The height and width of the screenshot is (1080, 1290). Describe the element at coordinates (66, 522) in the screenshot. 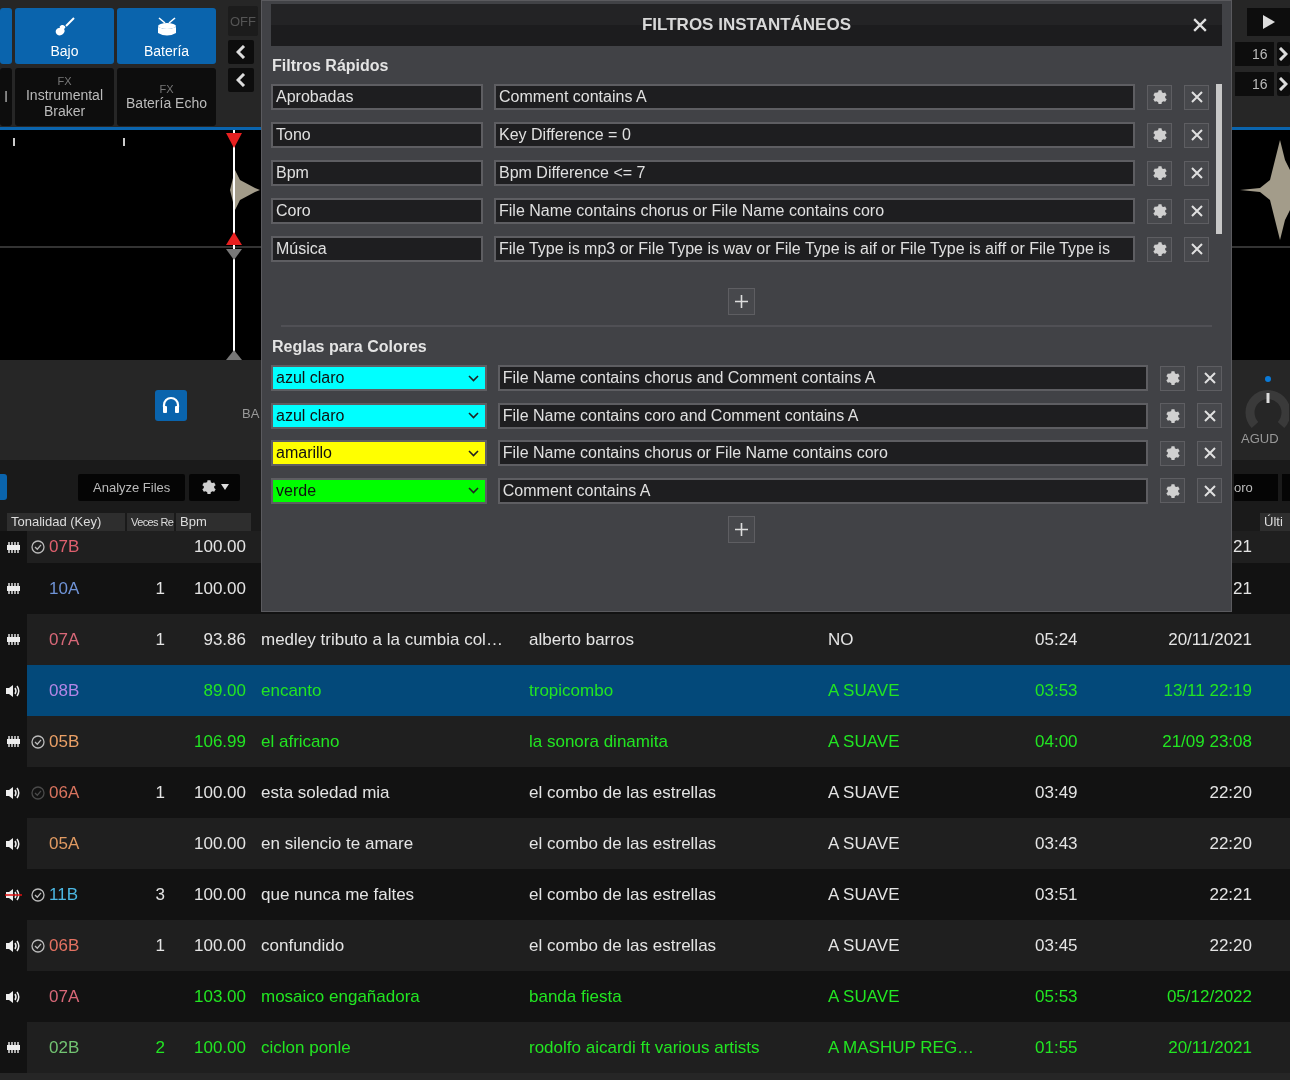

I see `column-header: Tonalidad (Key)` at that location.